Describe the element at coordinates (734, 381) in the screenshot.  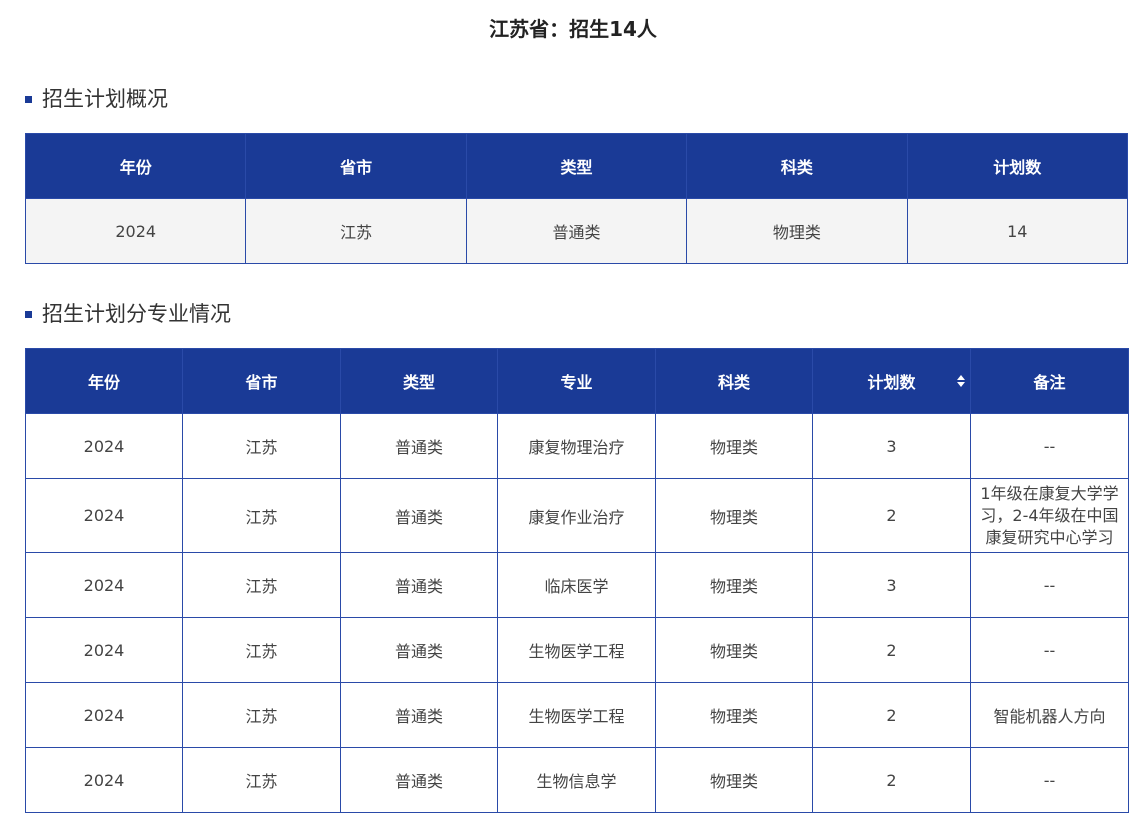
I see `detail-header-category: 科类` at that location.